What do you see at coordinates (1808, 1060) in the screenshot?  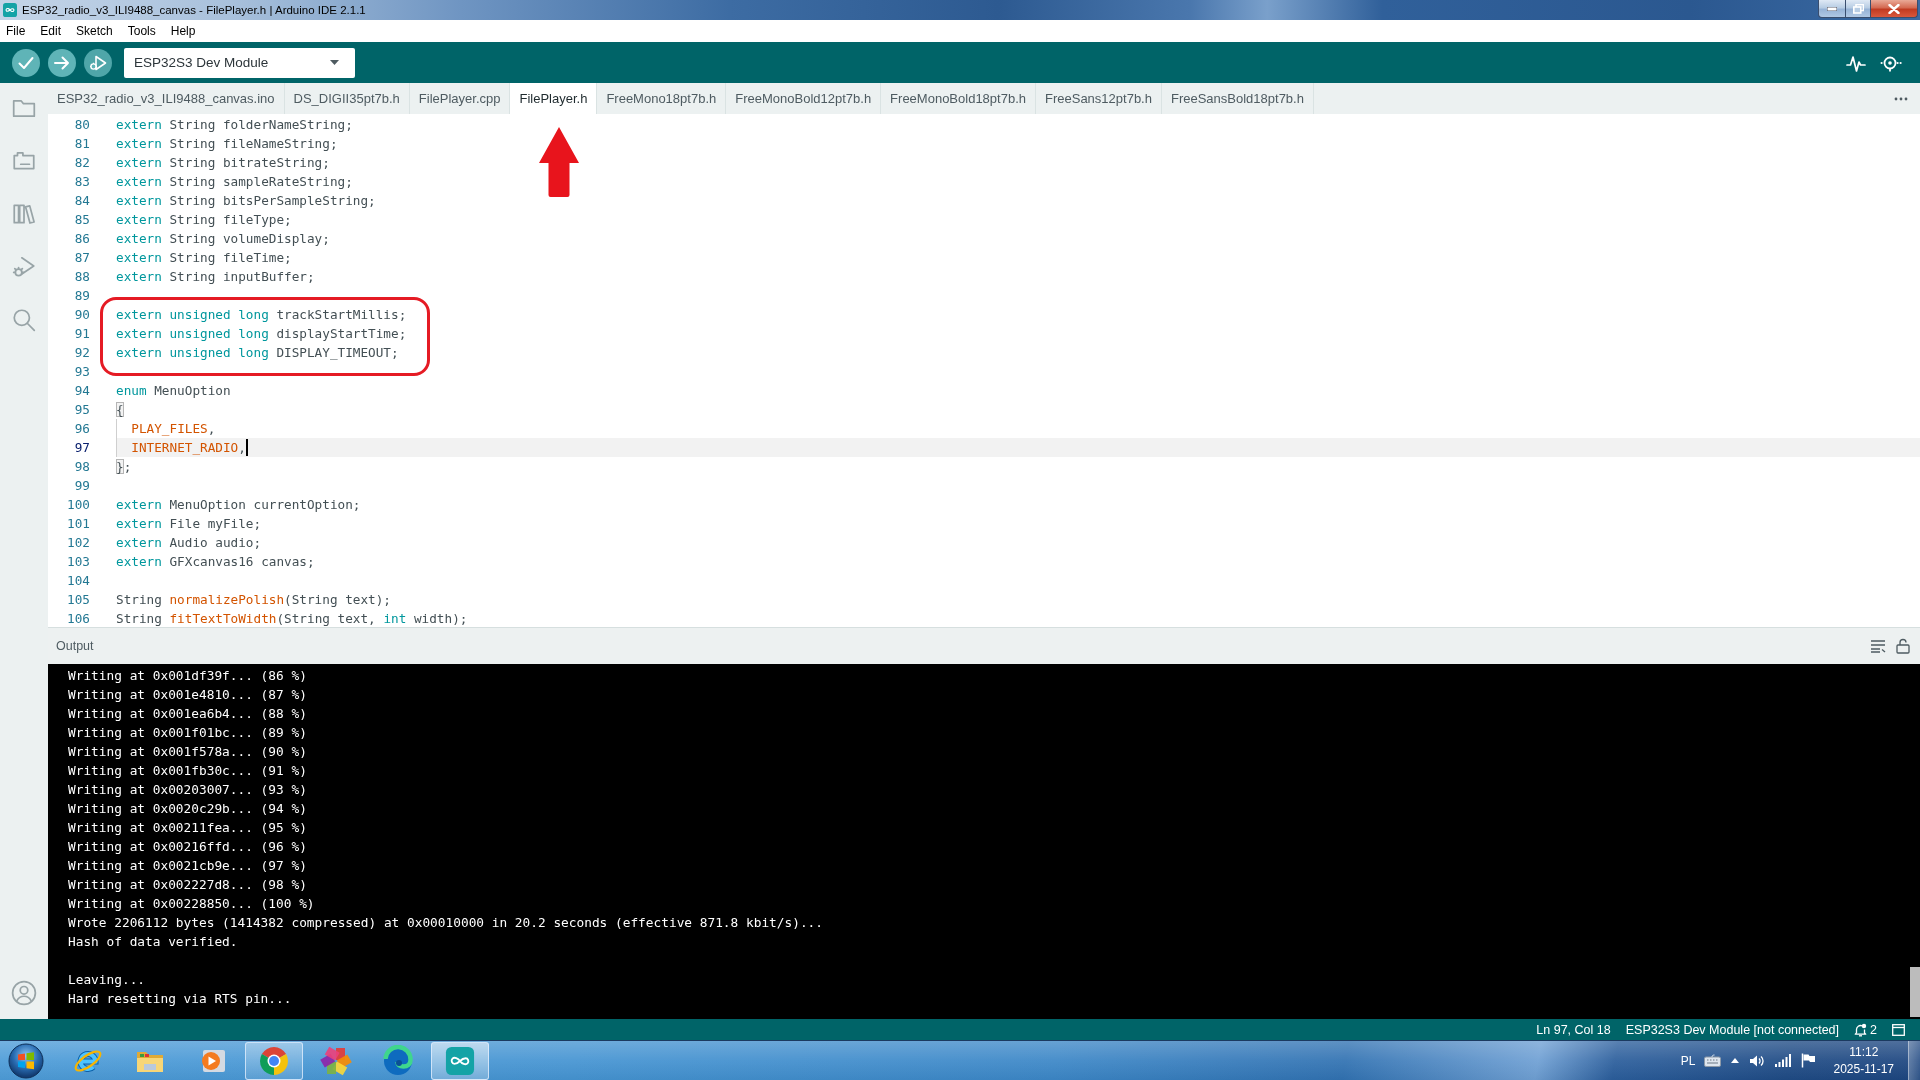 I see `flag-icon` at bounding box center [1808, 1060].